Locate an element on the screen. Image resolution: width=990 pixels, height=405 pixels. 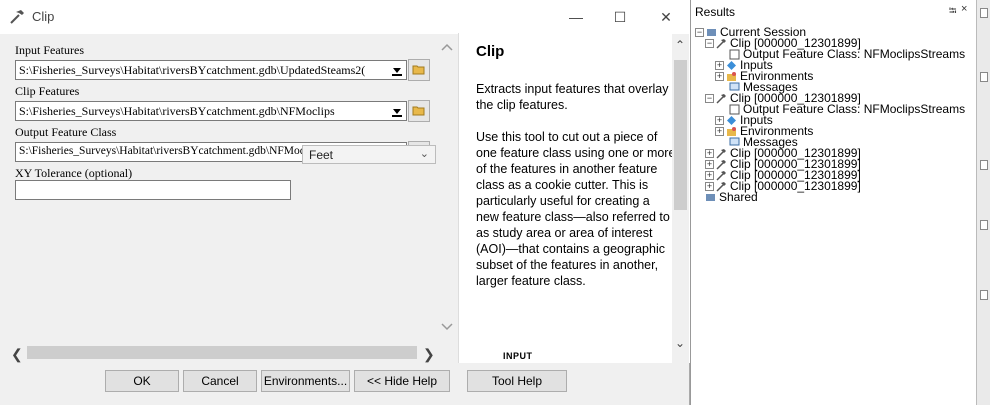
close-icon: × is located at coordinates (964, 9).